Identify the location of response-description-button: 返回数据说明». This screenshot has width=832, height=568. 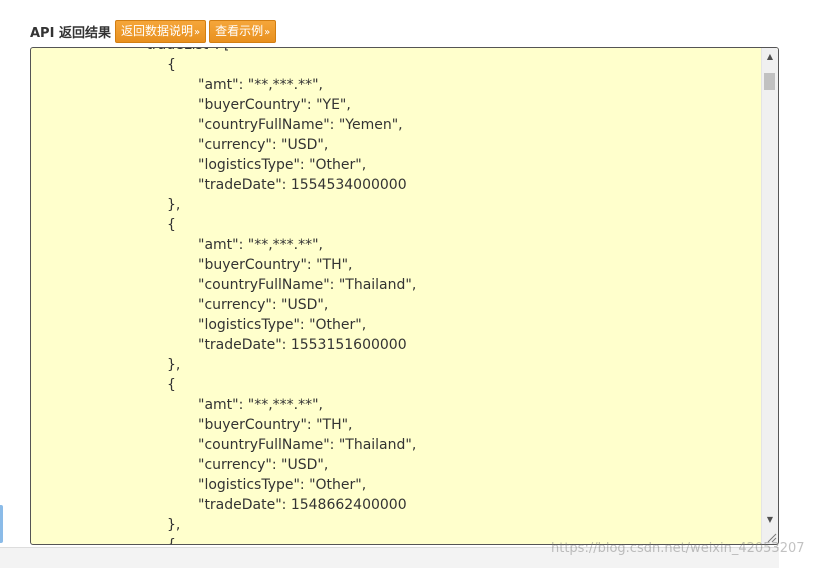
(160, 31).